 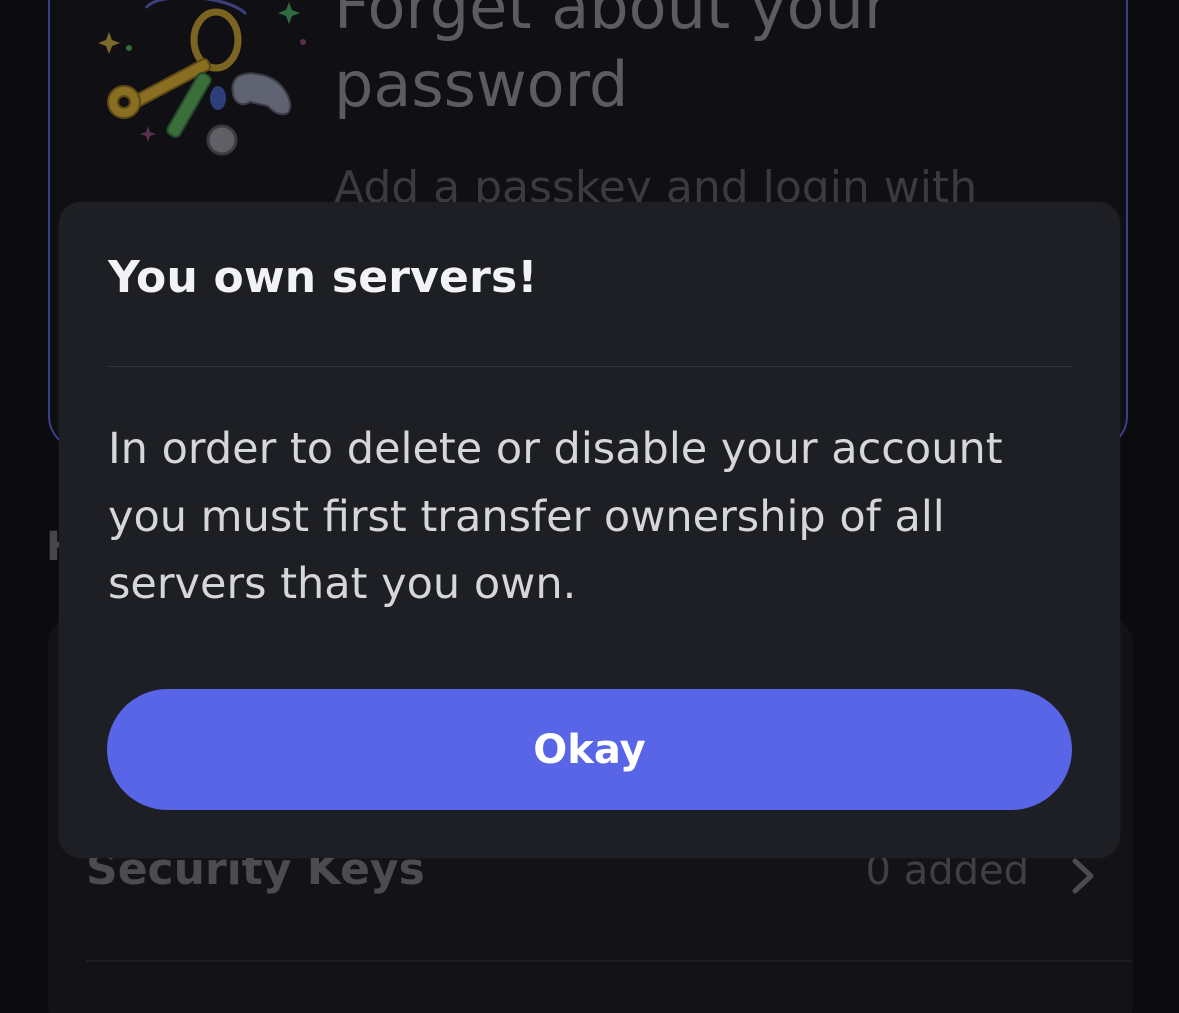 I want to click on dialog-title: You own servers!, so click(x=323, y=277).